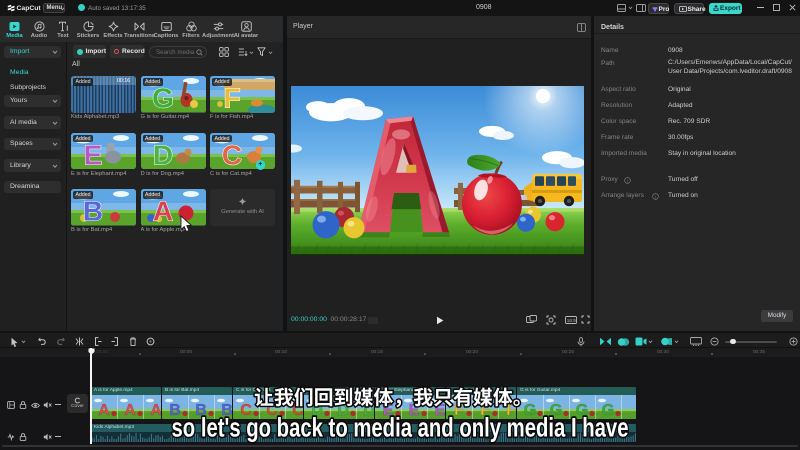 The image size is (800, 450). What do you see at coordinates (93, 211) in the screenshot?
I see `svg-text: B` at bounding box center [93, 211].